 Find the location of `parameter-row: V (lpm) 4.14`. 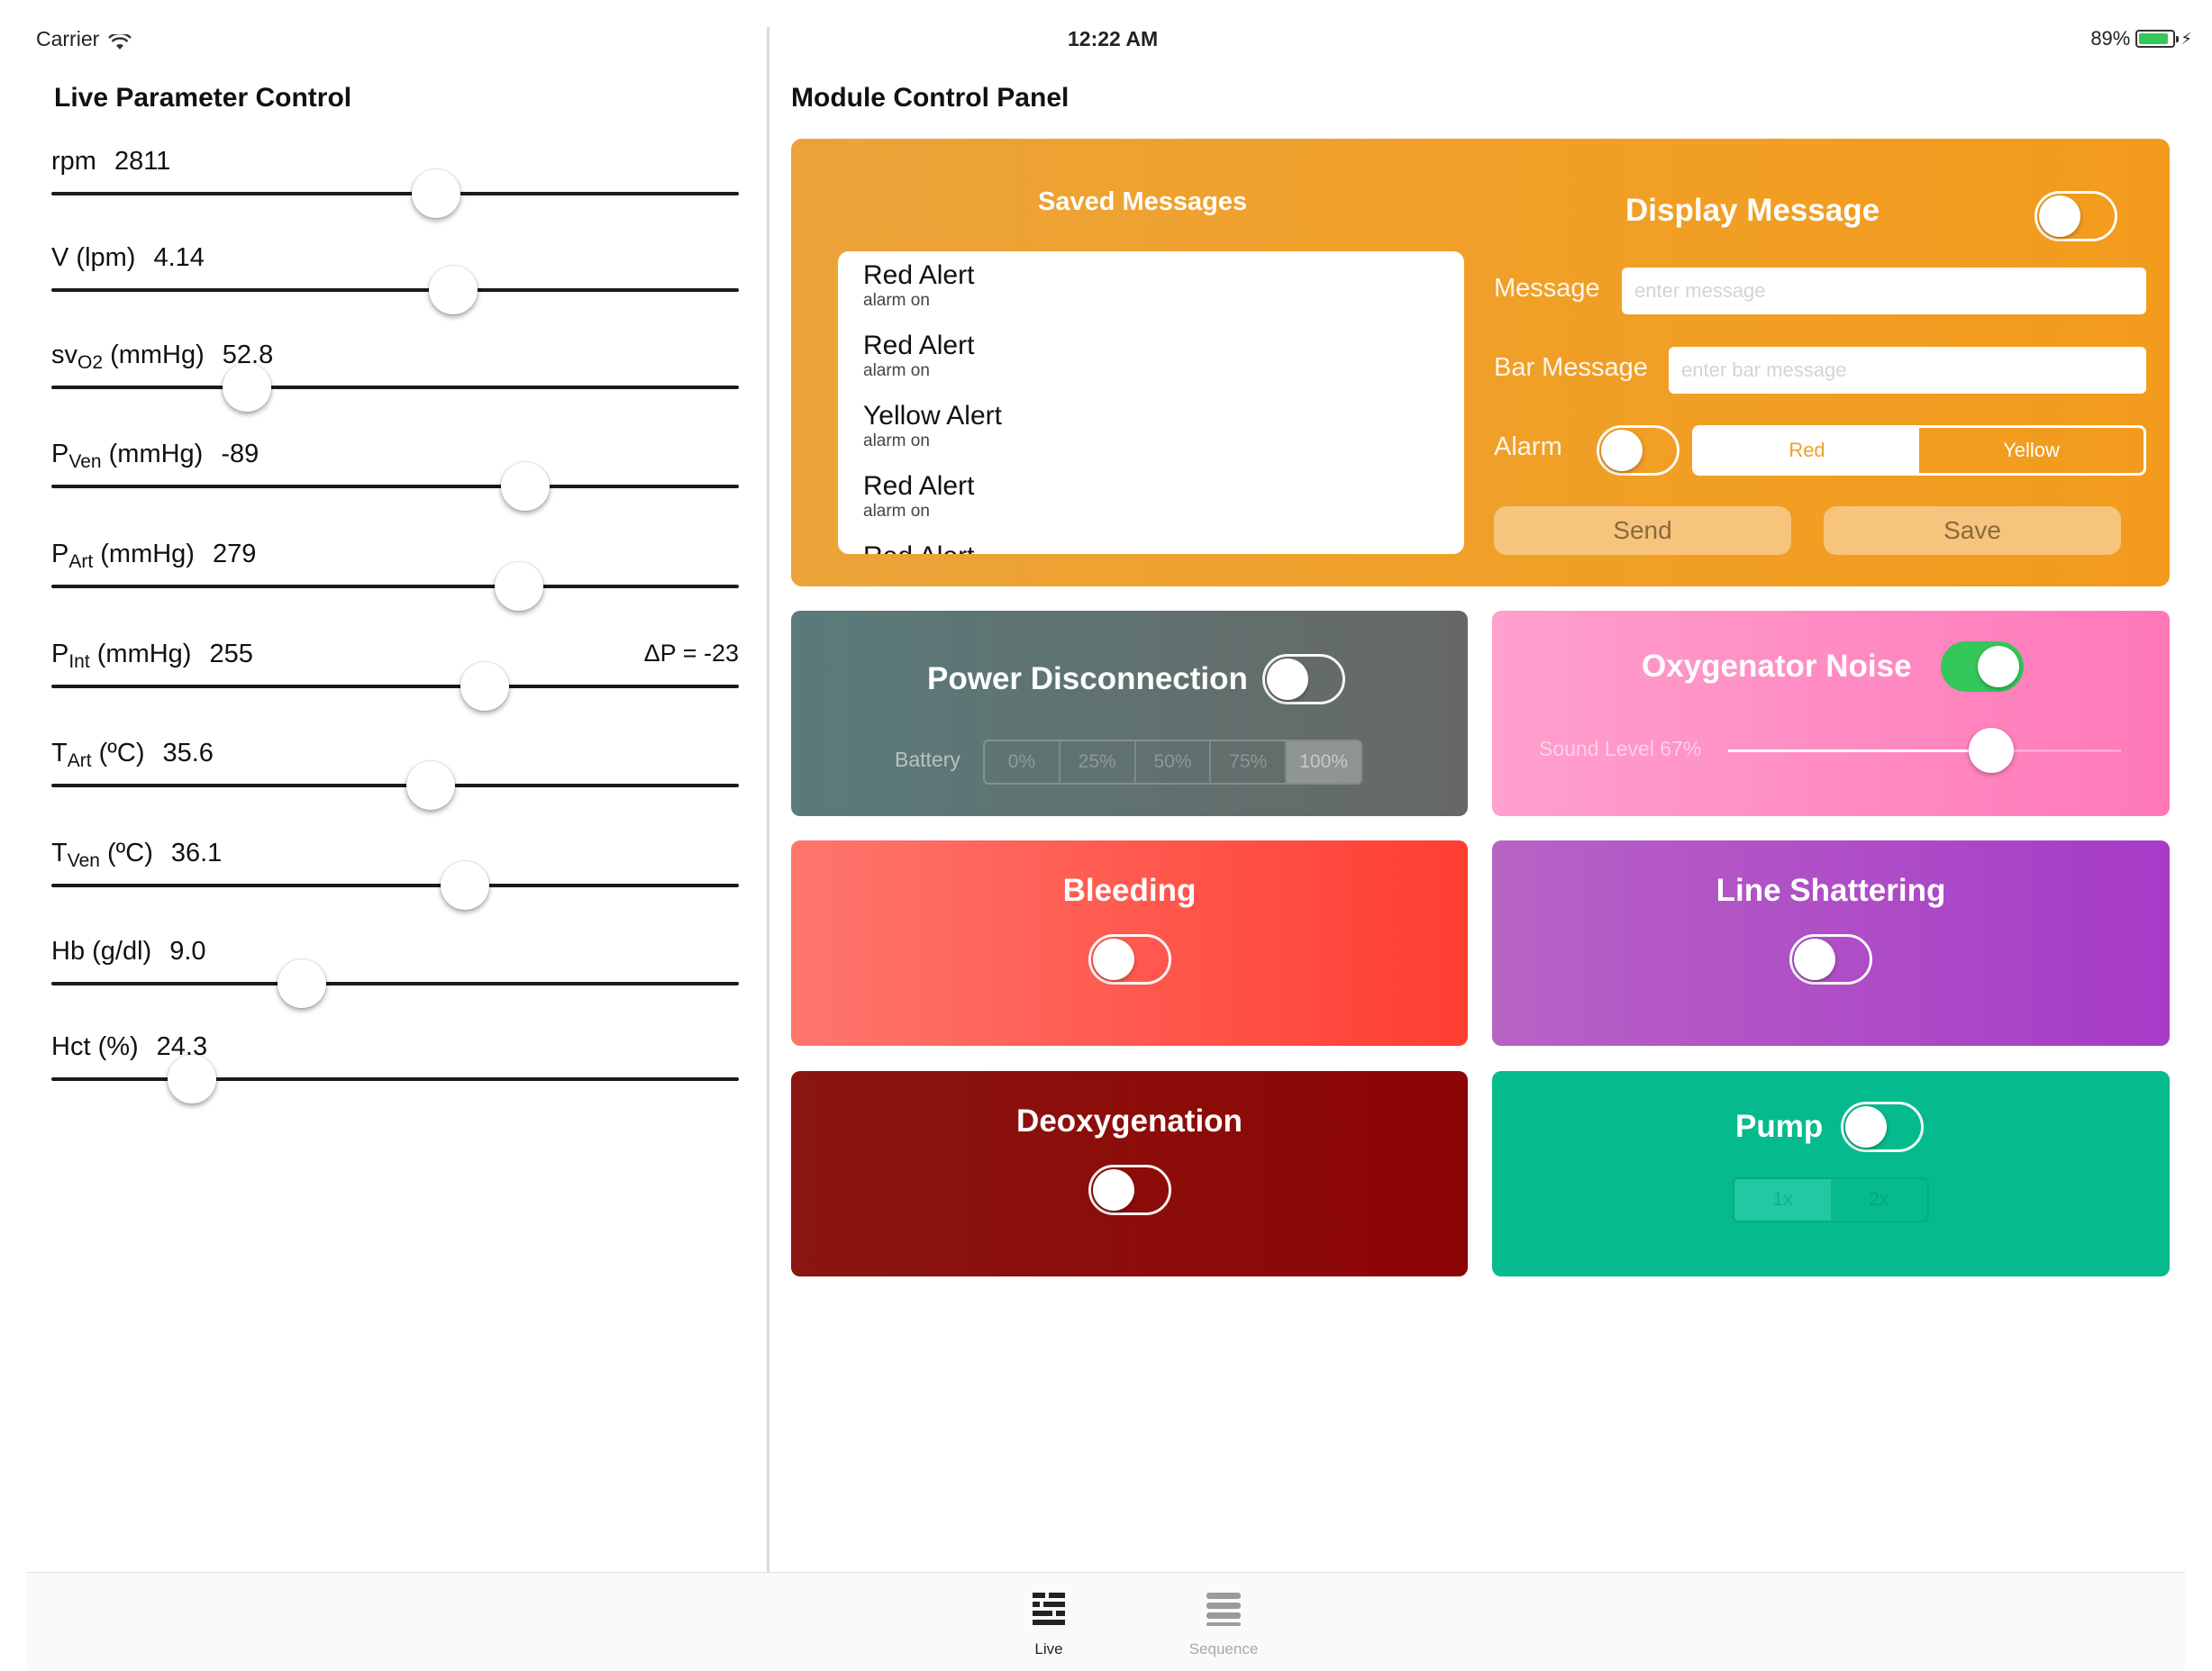

parameter-row: V (lpm) 4.14 is located at coordinates (395, 288).